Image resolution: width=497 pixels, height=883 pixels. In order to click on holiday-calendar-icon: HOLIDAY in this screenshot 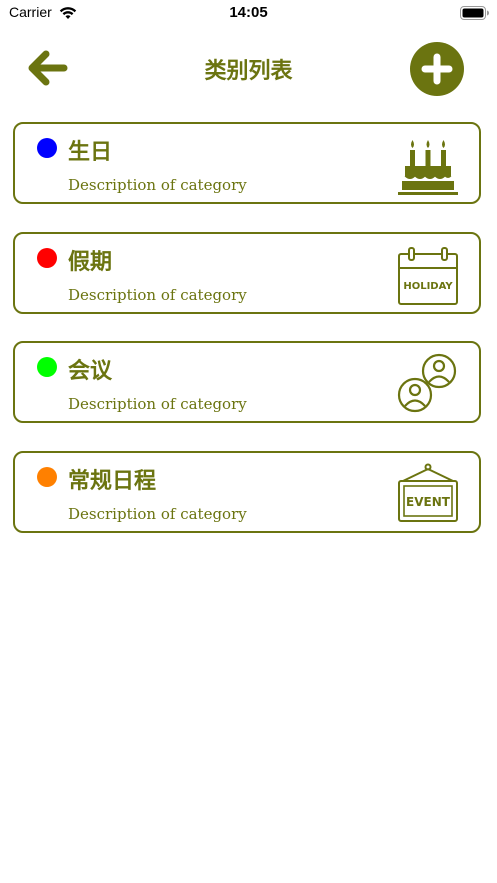, I will do `click(428, 274)`.